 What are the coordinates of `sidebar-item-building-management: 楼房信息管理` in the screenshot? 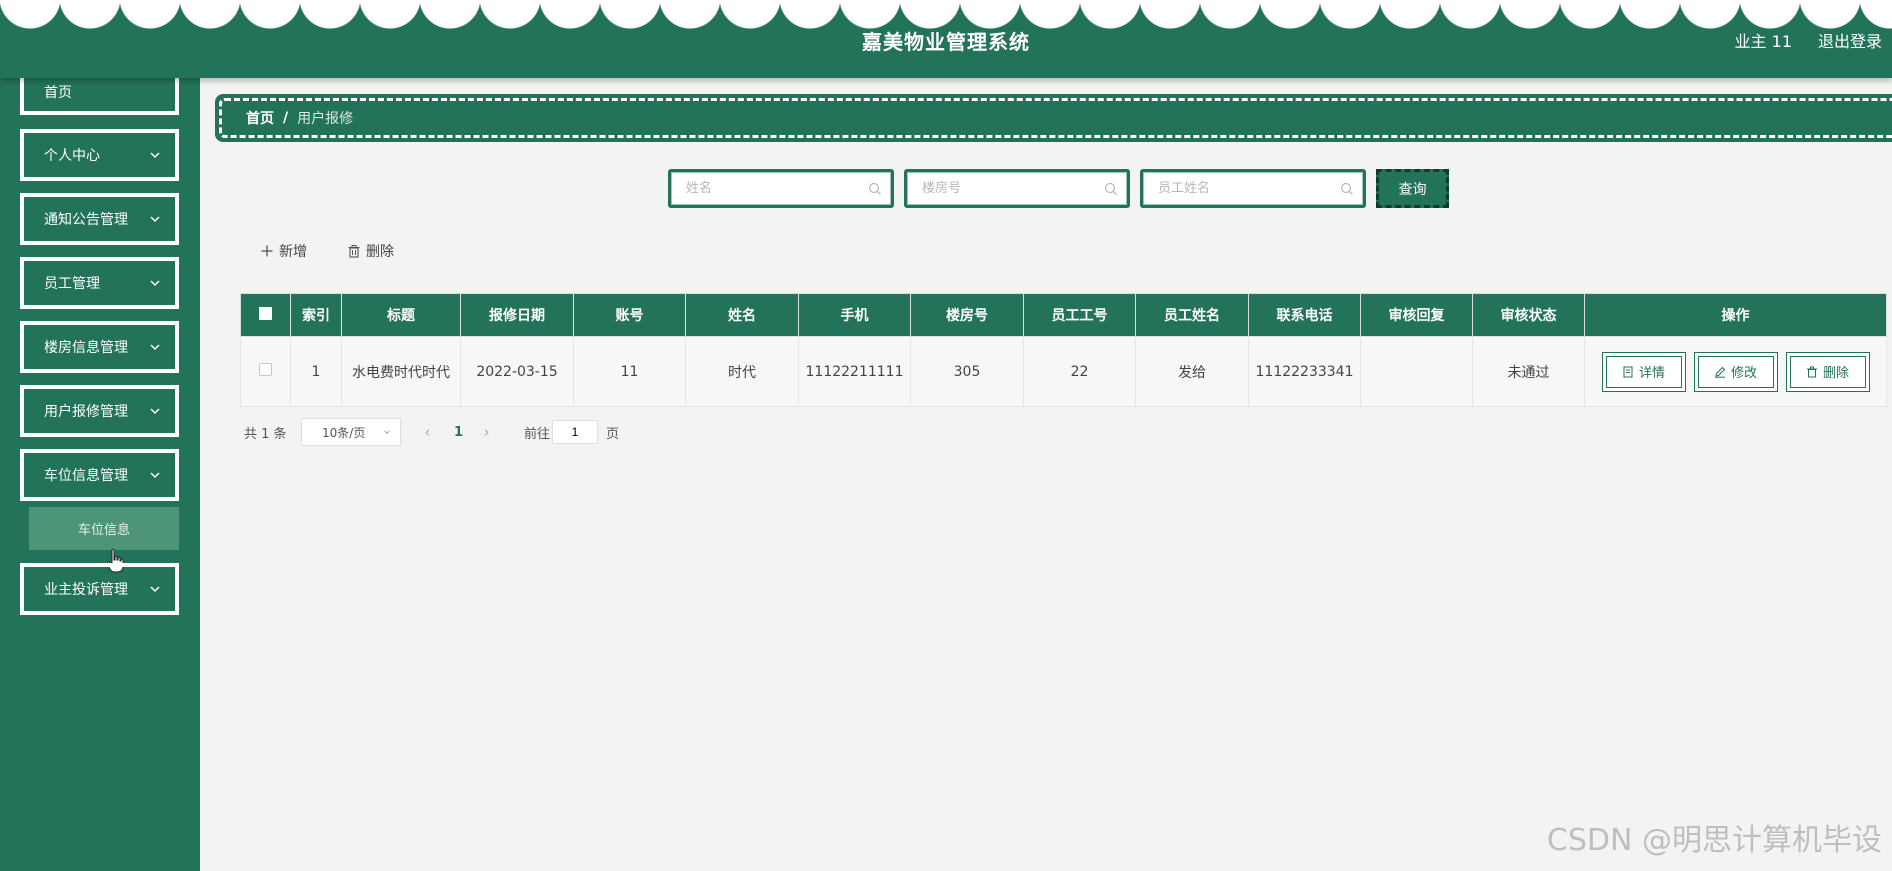 It's located at (99, 347).